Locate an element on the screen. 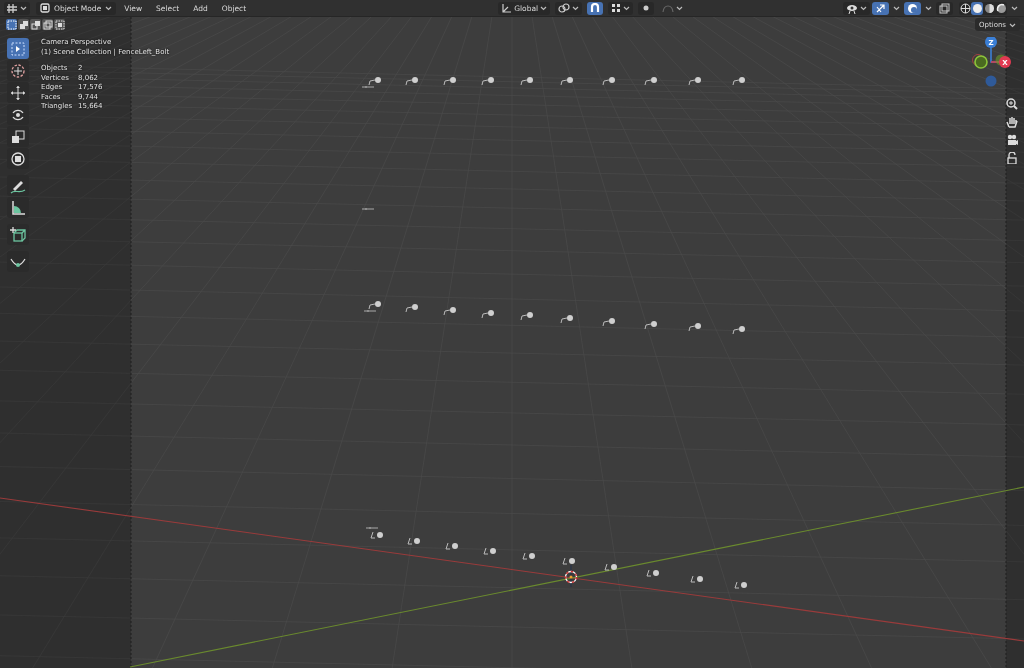 The image size is (1024, 668). gizmo-toggle is located at coordinates (880, 8).